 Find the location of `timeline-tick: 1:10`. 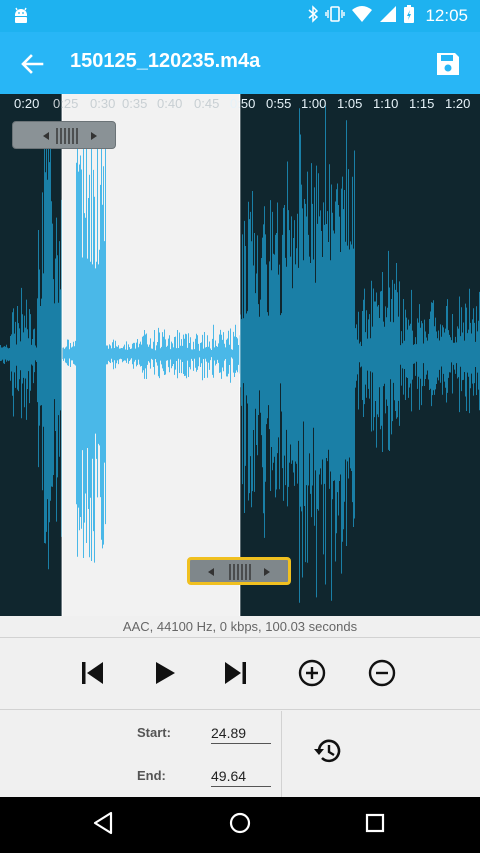

timeline-tick: 1:10 is located at coordinates (386, 103).